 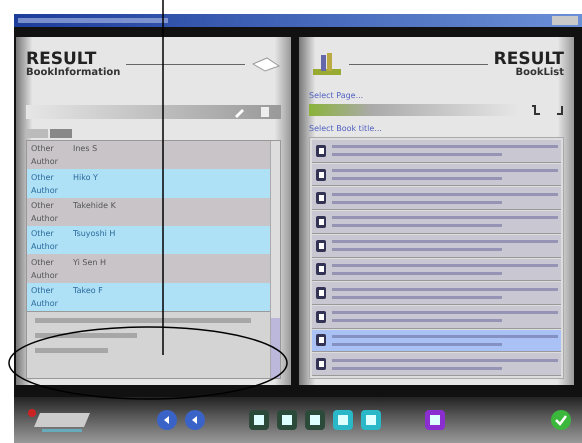 What do you see at coordinates (148, 240) in the screenshot?
I see `person-row: Other Tsuyoshi H Author` at bounding box center [148, 240].